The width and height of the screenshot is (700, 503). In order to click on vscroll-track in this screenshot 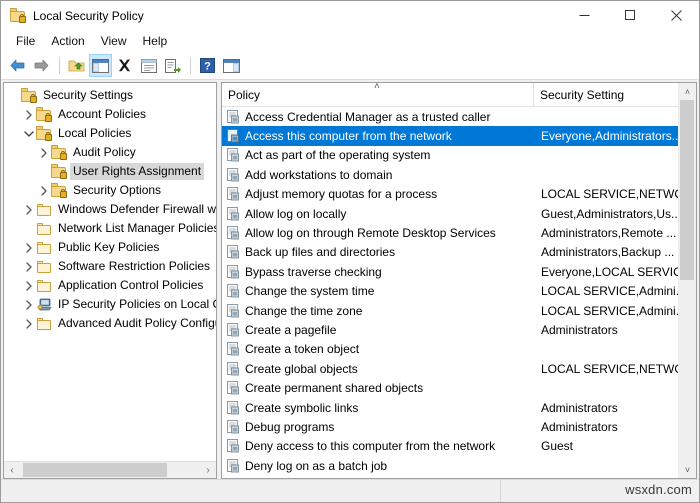, I will do `click(687, 280)`.